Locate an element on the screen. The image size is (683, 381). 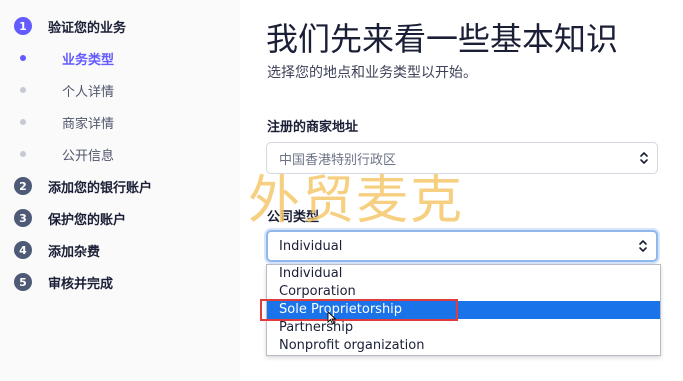
step-number-badge: 4 is located at coordinates (23, 250).